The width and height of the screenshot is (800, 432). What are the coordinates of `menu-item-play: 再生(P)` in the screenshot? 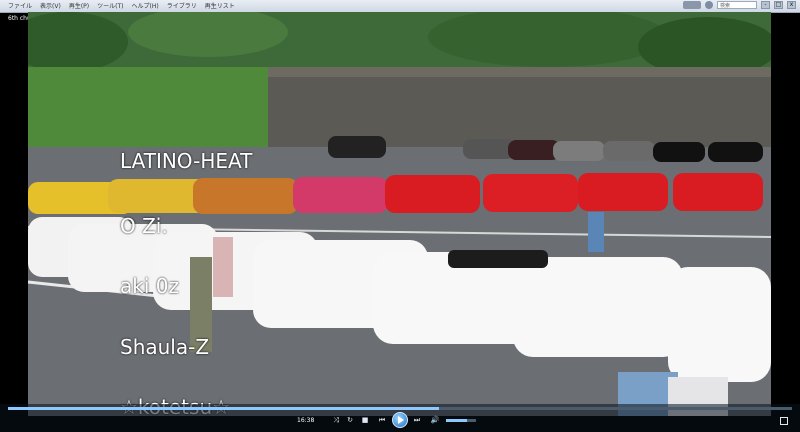 It's located at (79, 5).